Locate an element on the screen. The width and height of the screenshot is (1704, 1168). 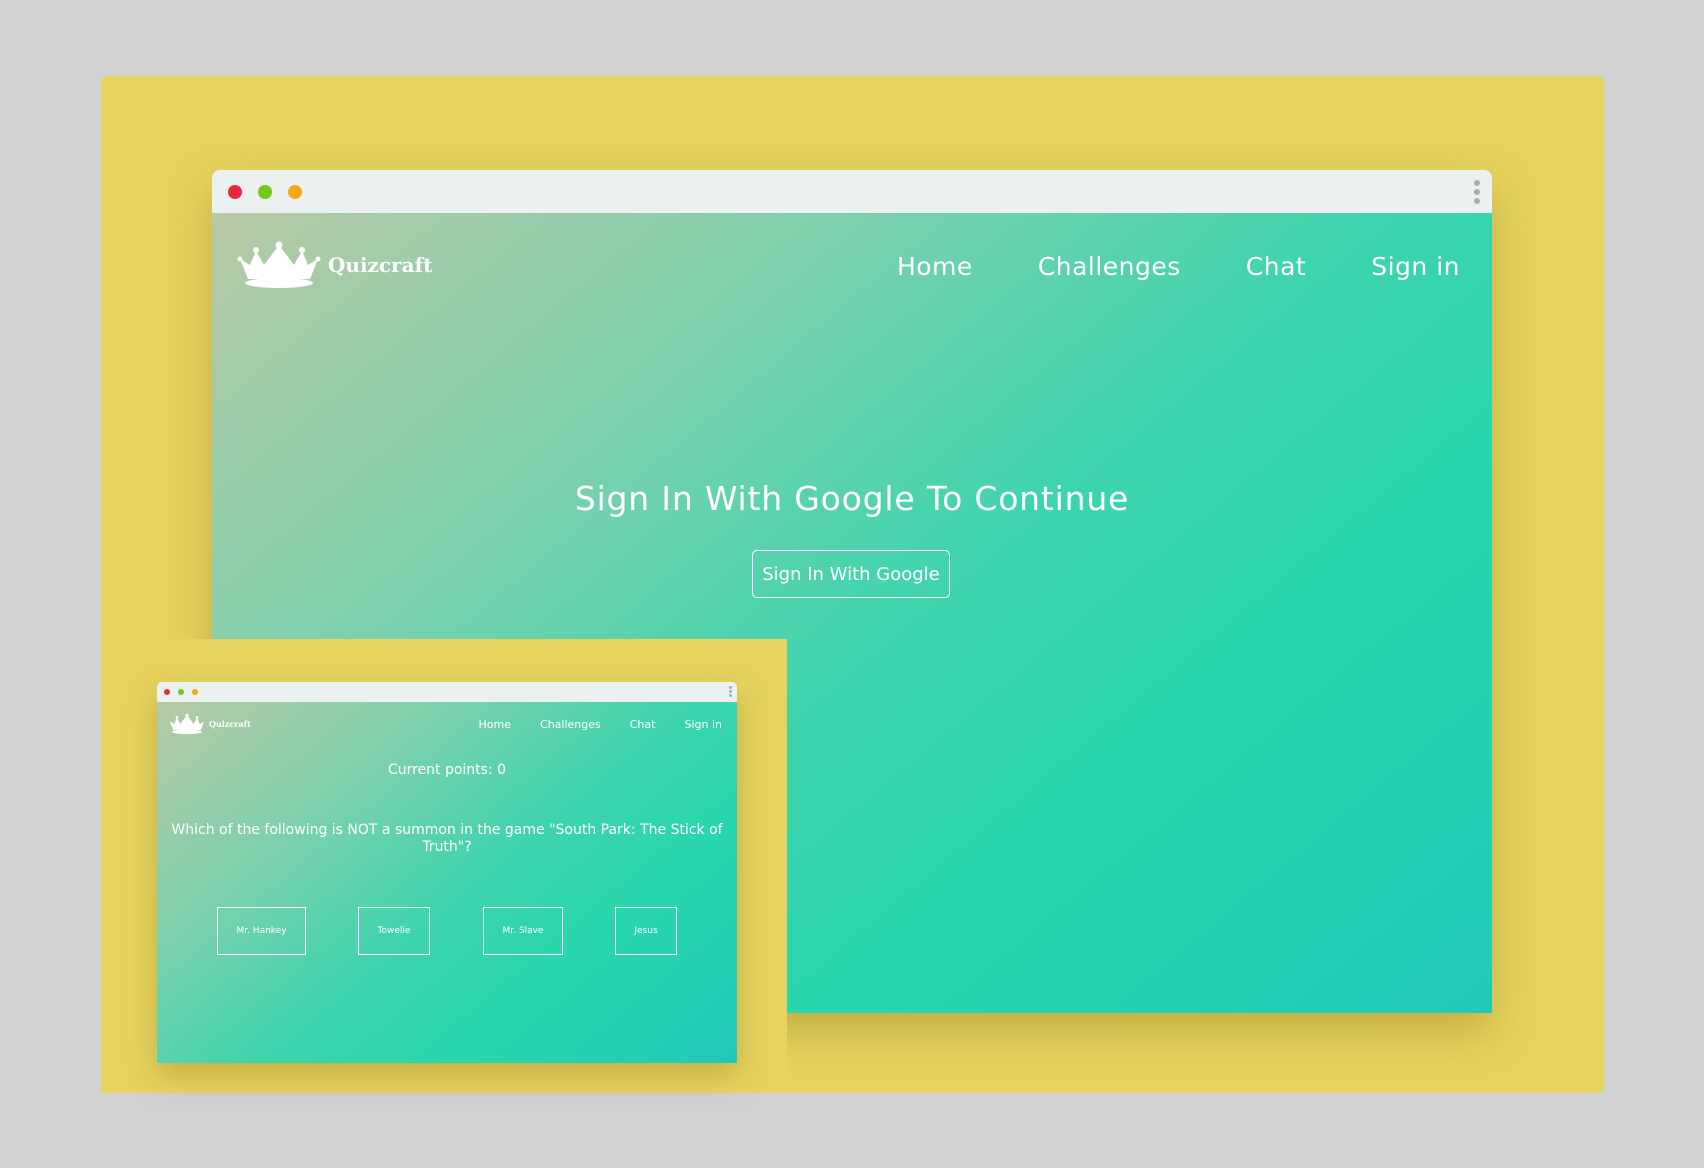
browser-titlebar is located at coordinates (852, 191).